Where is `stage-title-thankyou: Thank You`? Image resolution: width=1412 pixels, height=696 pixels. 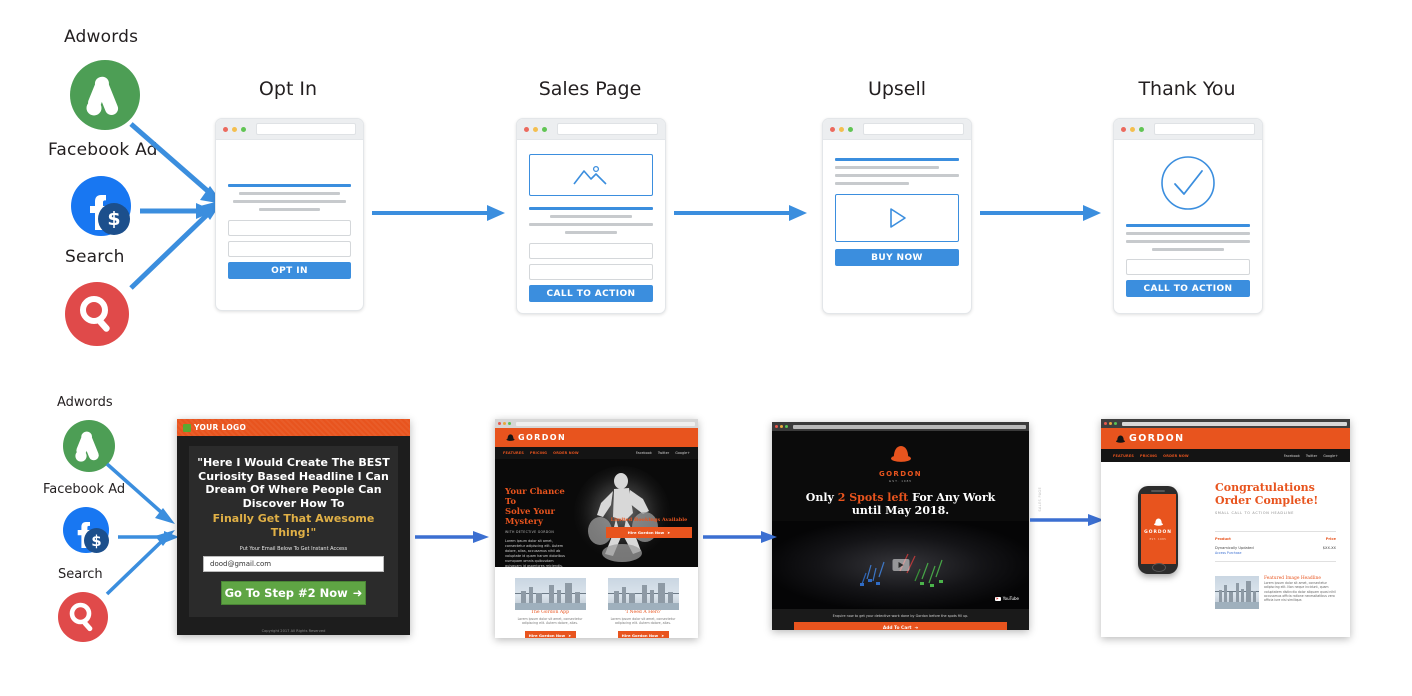 stage-title-thankyou: Thank You is located at coordinates (1187, 89).